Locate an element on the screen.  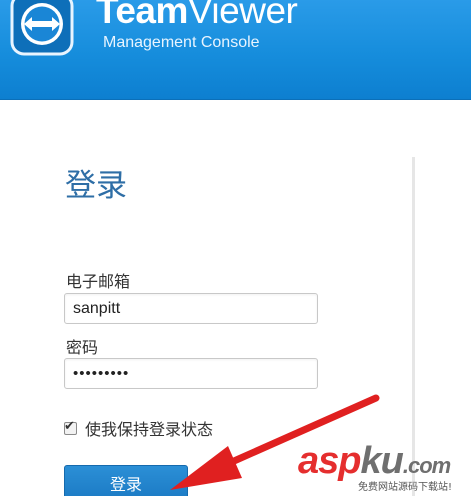
watermark-subtitle: 免费网站源码下载站! is located at coordinates (405, 487).